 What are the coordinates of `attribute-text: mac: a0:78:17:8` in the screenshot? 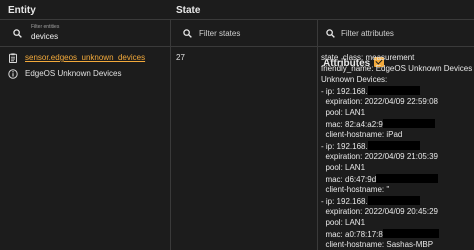 It's located at (352, 234).